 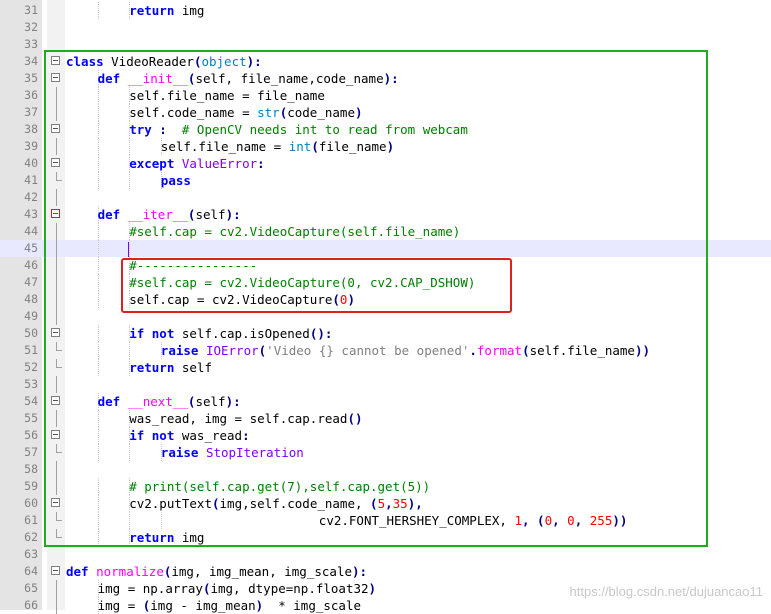 I want to click on code-line: 66 img = (img - img_mean) * img_scale, so click(x=385, y=605).